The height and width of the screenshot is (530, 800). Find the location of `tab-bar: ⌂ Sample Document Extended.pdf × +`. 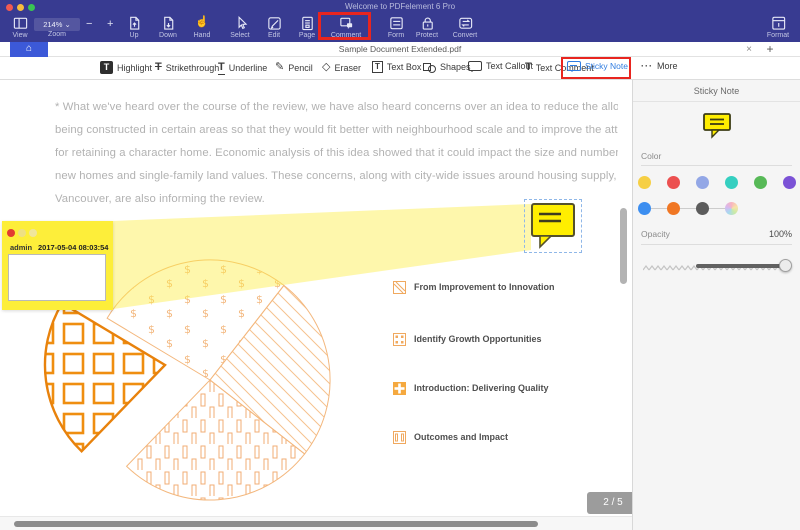

tab-bar: ⌂ Sample Document Extended.pdf × + is located at coordinates (400, 49).